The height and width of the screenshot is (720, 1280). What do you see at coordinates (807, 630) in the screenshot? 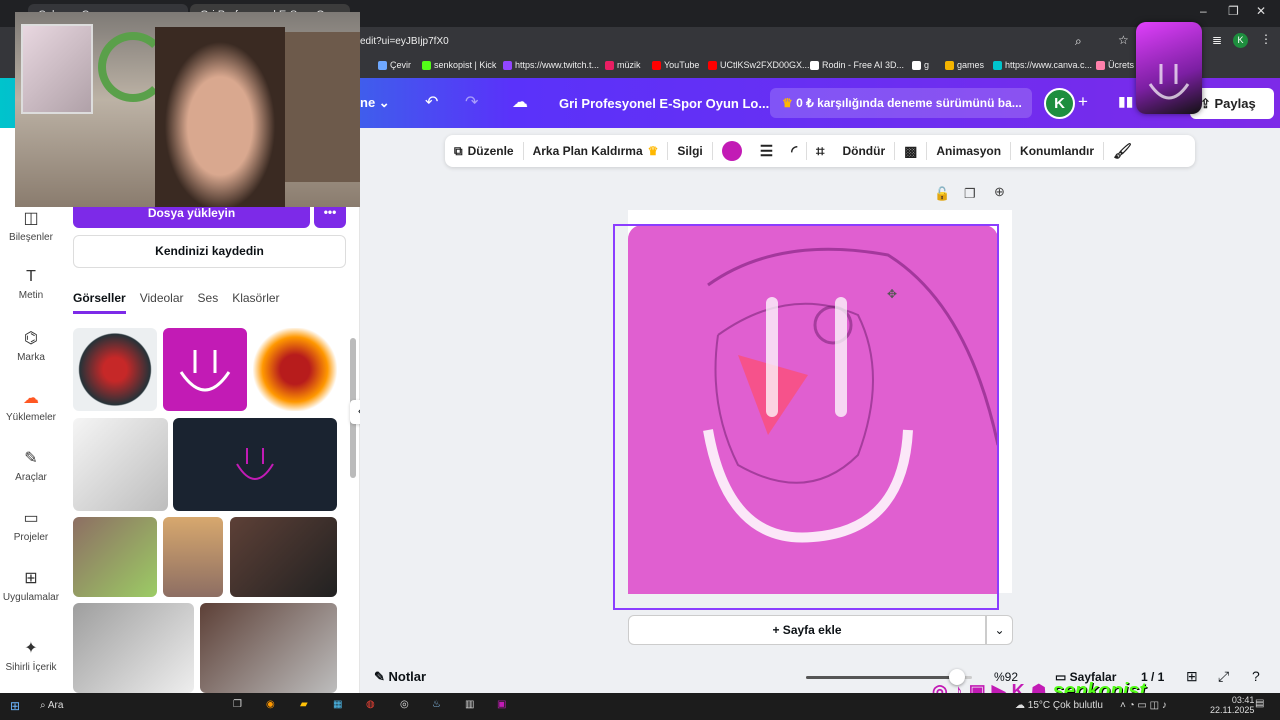
I see `add-page-button: + Sayfa ekle` at bounding box center [807, 630].